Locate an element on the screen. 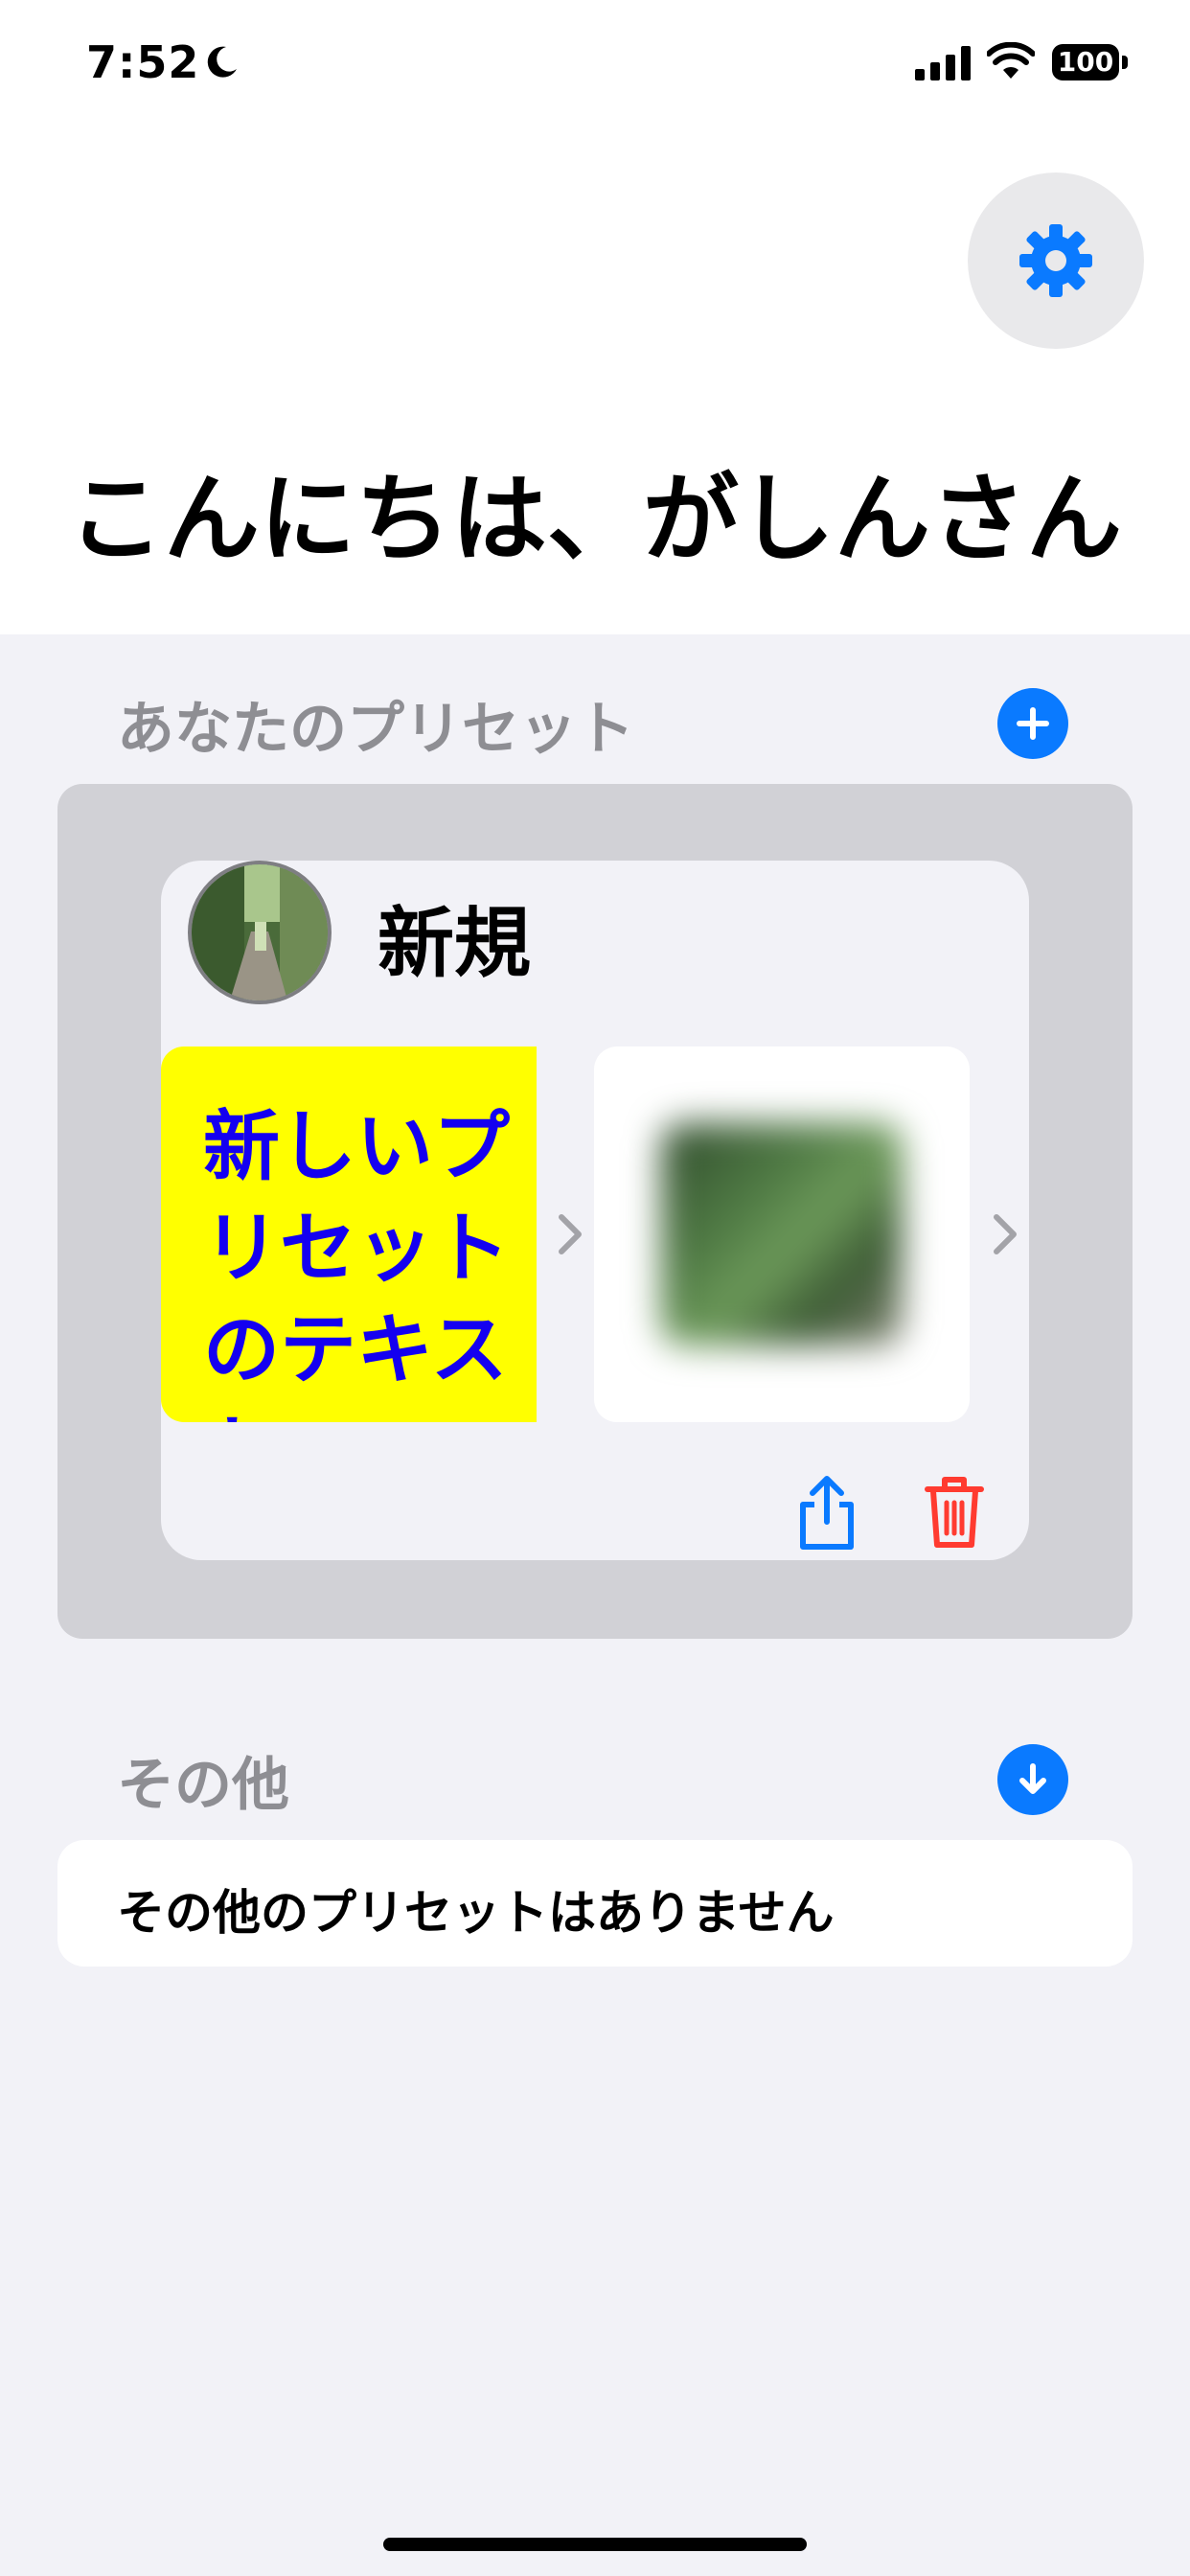 The image size is (1190, 2576). other-section-title: その他 is located at coordinates (203, 1786).